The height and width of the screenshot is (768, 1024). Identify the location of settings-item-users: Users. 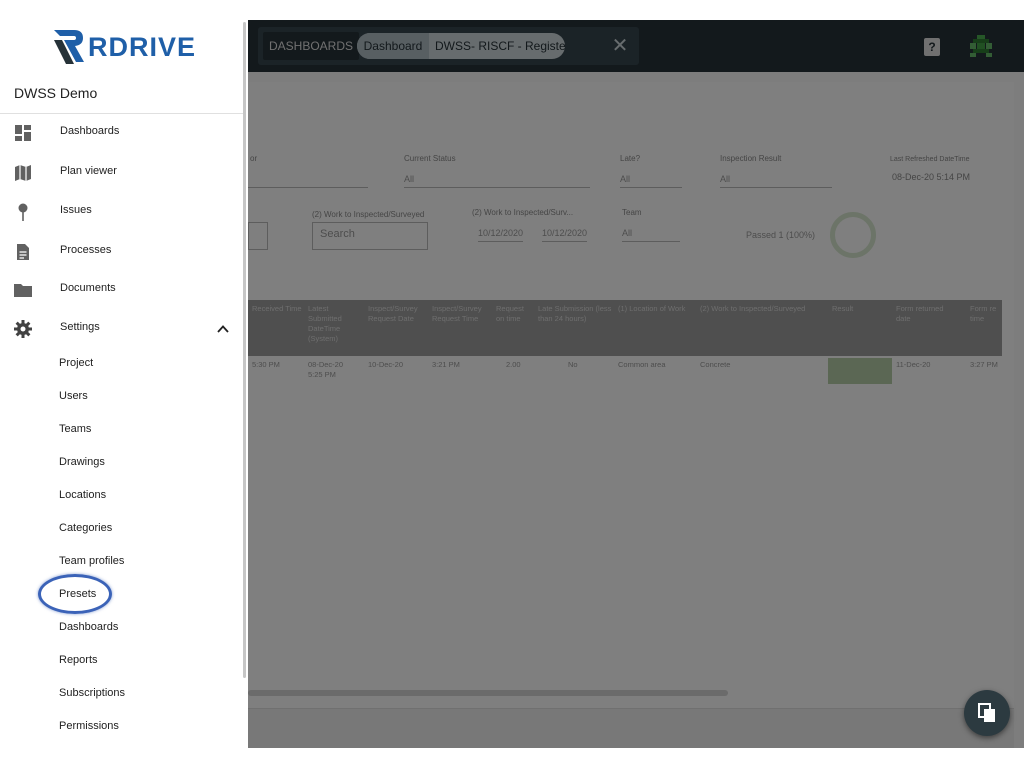
(121, 397).